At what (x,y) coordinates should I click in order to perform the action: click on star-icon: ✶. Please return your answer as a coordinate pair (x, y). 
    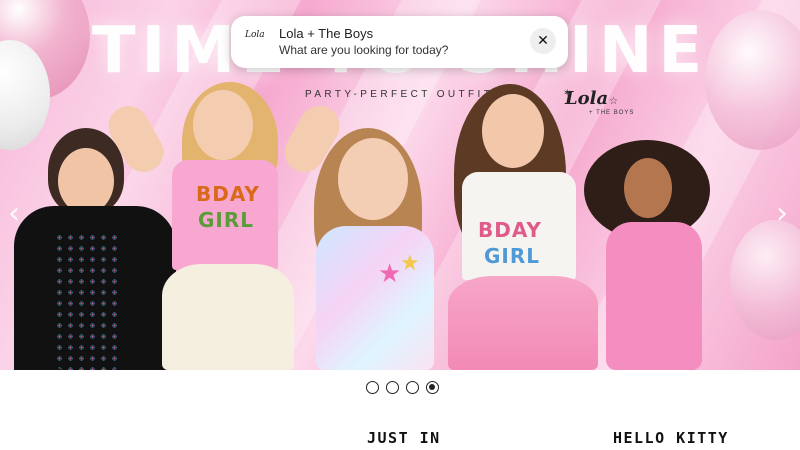
    Looking at the image, I should click on (567, 93).